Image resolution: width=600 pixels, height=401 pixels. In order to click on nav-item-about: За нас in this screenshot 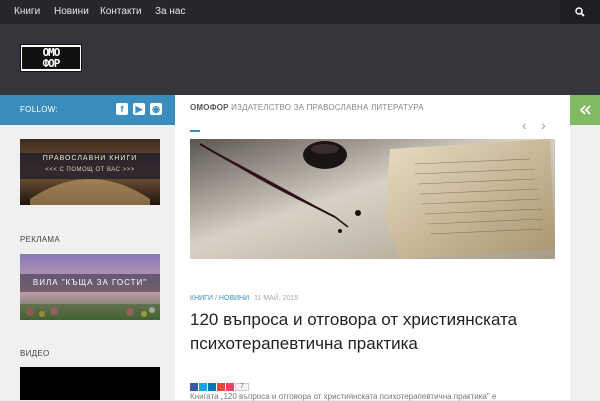, I will do `click(170, 12)`.